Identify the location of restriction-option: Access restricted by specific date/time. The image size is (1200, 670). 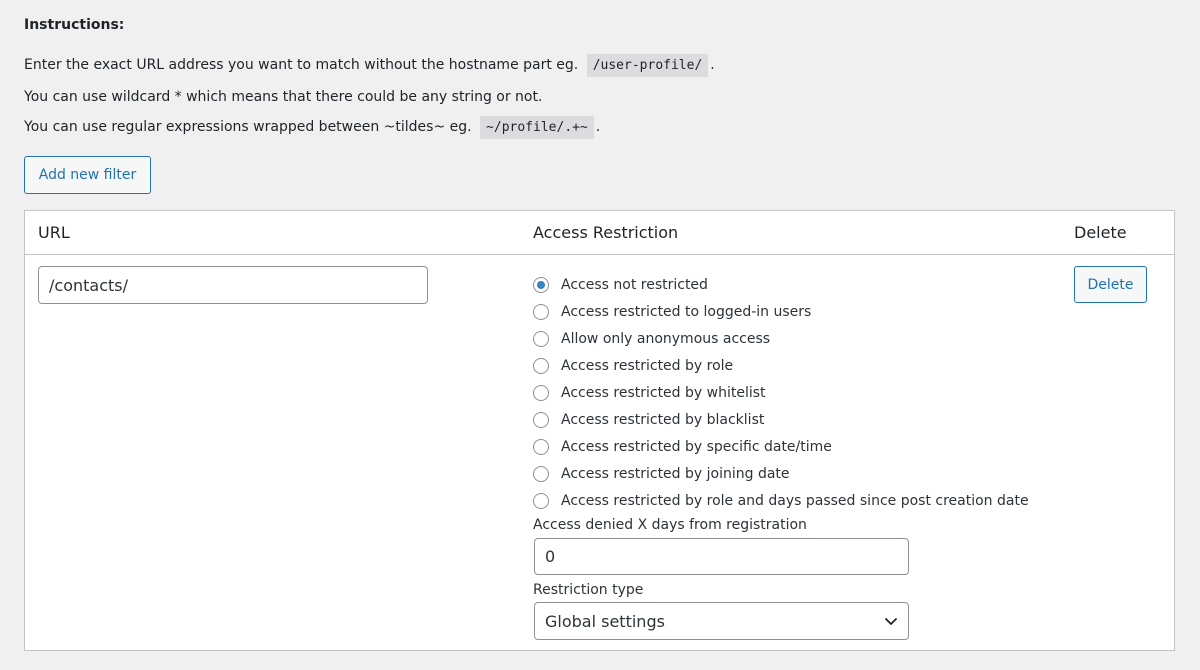
(781, 447).